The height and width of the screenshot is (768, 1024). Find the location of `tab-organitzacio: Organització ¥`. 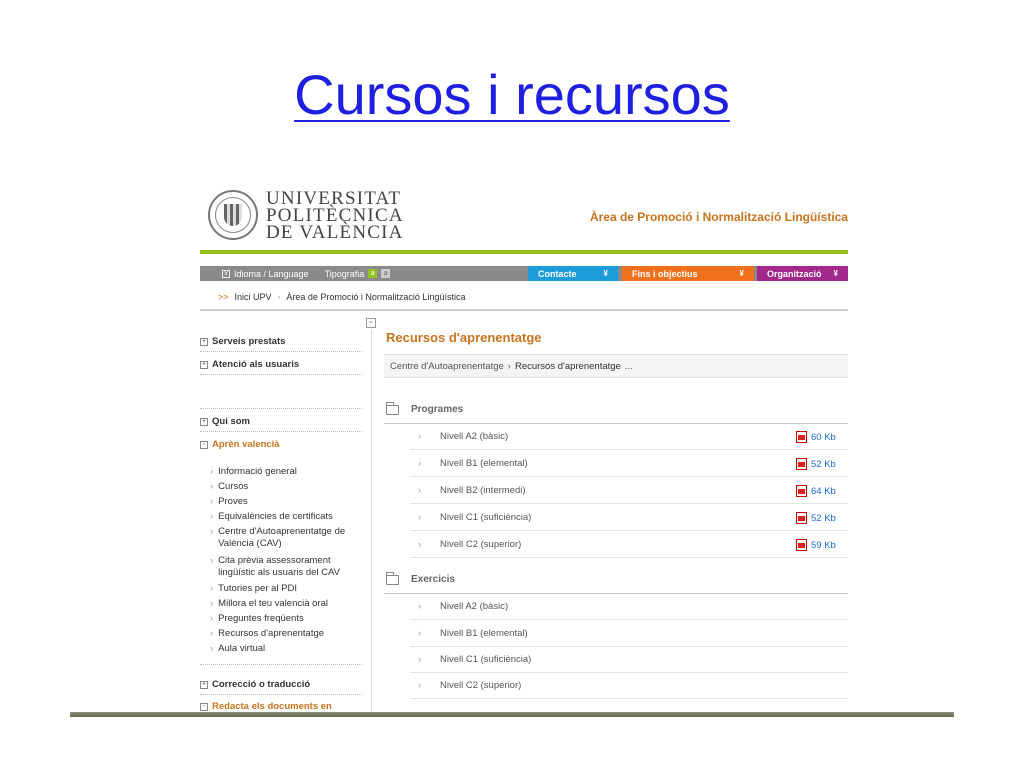

tab-organitzacio: Organització ¥ is located at coordinates (802, 273).